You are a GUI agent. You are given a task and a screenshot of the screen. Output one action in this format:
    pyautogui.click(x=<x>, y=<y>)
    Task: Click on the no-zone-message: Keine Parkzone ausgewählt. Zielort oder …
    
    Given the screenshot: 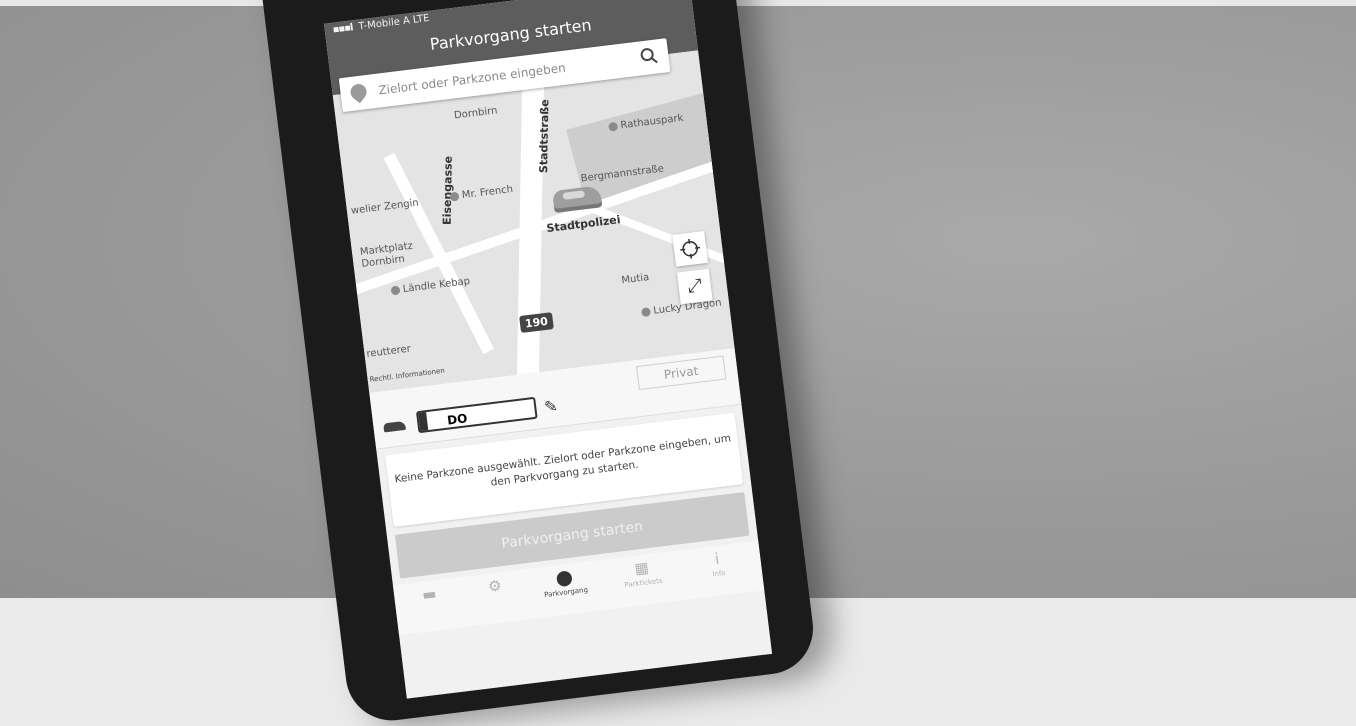 What is the action you would take?
    pyautogui.click(x=562, y=460)
    